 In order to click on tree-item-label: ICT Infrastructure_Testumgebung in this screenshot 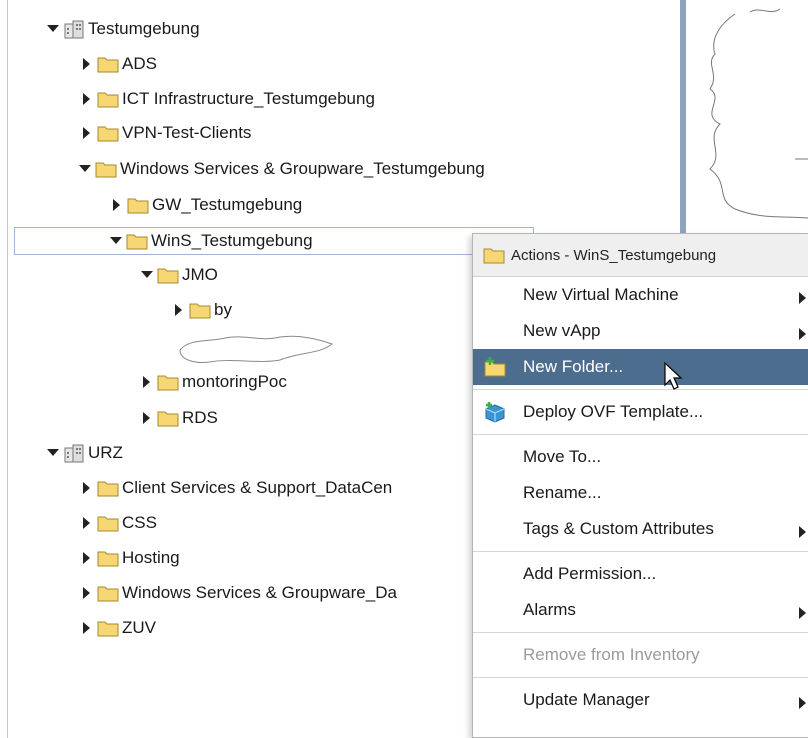, I will do `click(248, 98)`.